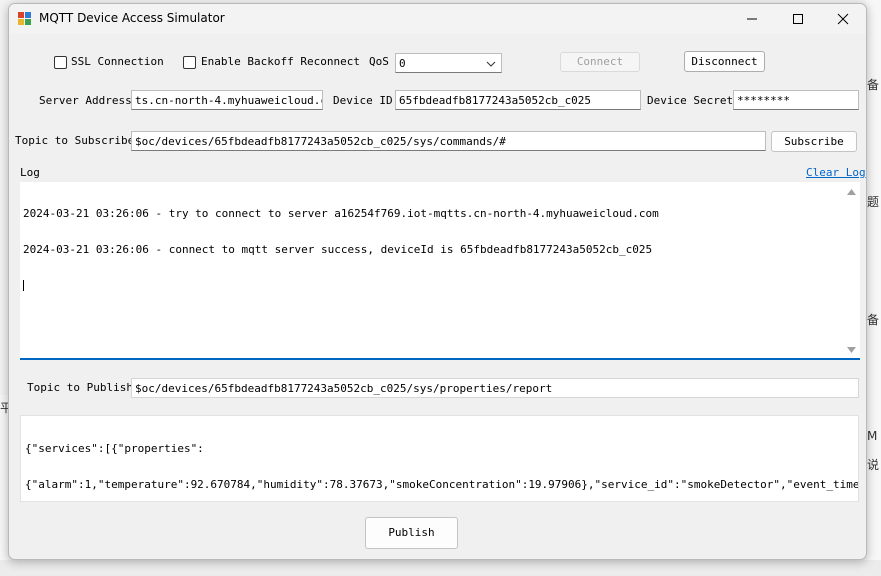  I want to click on server-address-input: ts.cn-north-4.myhuaweicloud.com, so click(227, 100).